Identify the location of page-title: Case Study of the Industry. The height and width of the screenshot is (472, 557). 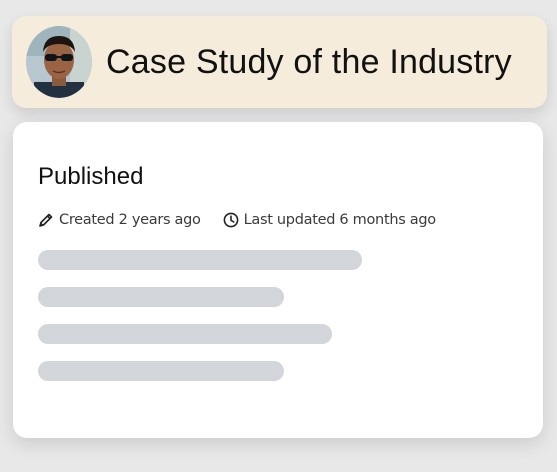
(309, 61).